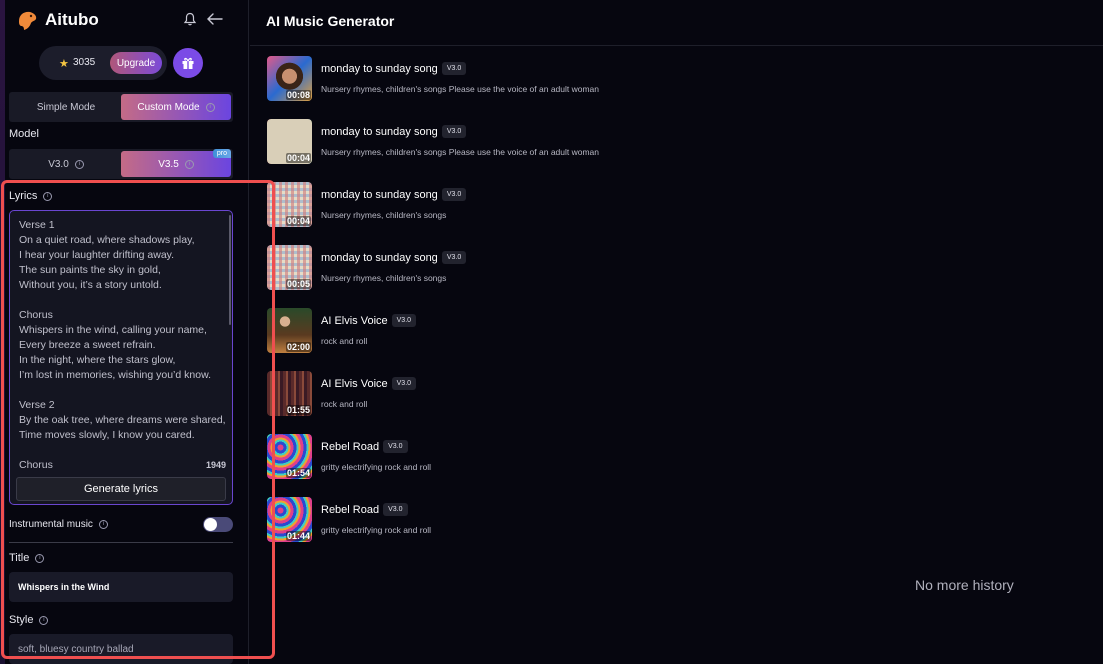 This screenshot has width=1103, height=664. What do you see at coordinates (298, 536) in the screenshot?
I see `song-duration: 01:44` at bounding box center [298, 536].